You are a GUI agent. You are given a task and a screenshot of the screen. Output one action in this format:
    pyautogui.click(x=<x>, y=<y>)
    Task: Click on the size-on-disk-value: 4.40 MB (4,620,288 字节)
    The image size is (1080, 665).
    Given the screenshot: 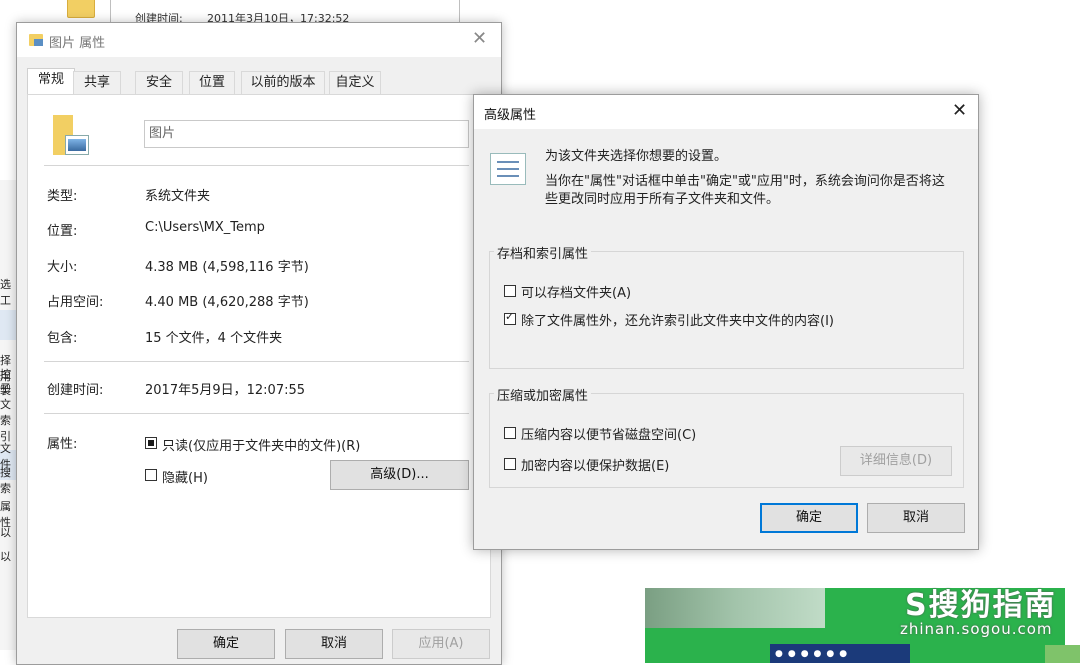 What is the action you would take?
    pyautogui.click(x=227, y=302)
    